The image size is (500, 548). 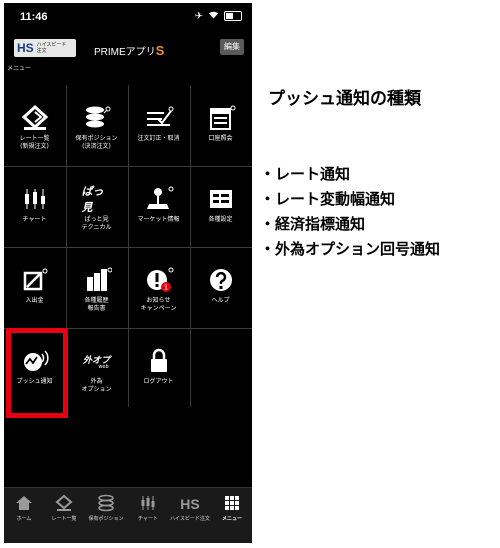 I want to click on app-title-s: S, so click(x=160, y=50).